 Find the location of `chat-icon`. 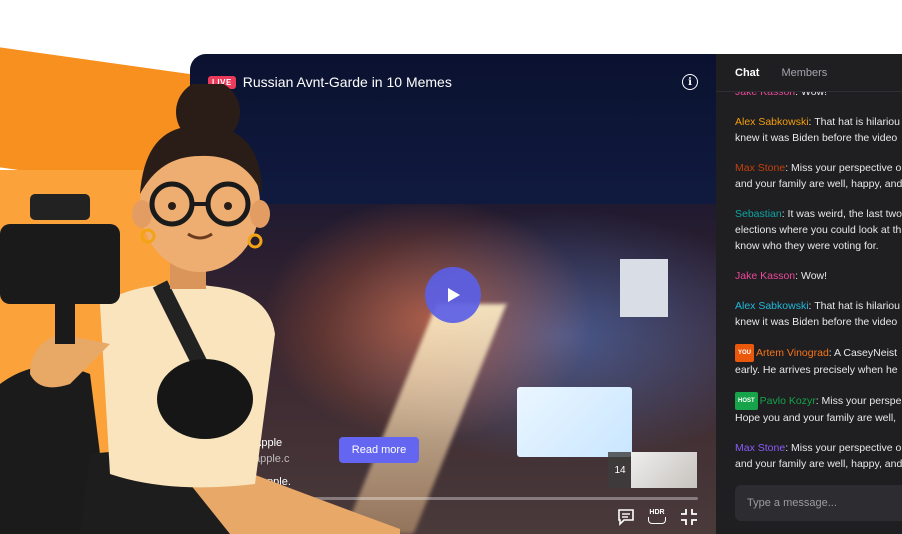

chat-icon is located at coordinates (626, 517).